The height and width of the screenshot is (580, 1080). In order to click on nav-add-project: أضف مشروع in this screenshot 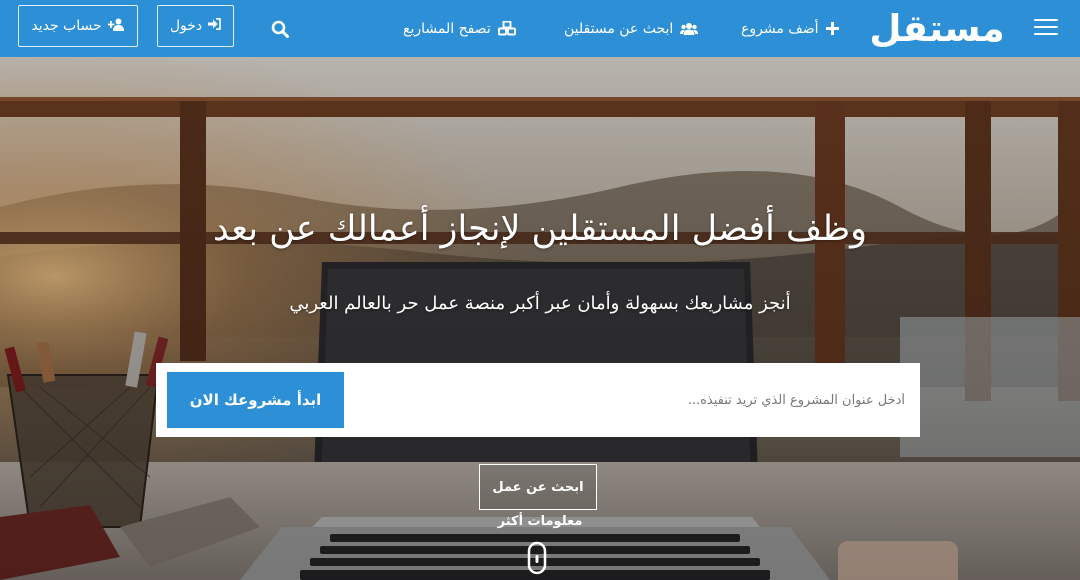, I will do `click(793, 28)`.